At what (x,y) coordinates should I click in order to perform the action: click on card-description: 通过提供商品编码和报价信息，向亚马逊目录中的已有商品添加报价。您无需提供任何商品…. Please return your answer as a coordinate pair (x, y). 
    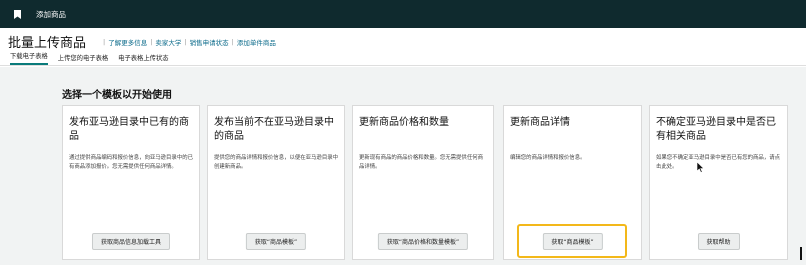
    Looking at the image, I should click on (131, 162).